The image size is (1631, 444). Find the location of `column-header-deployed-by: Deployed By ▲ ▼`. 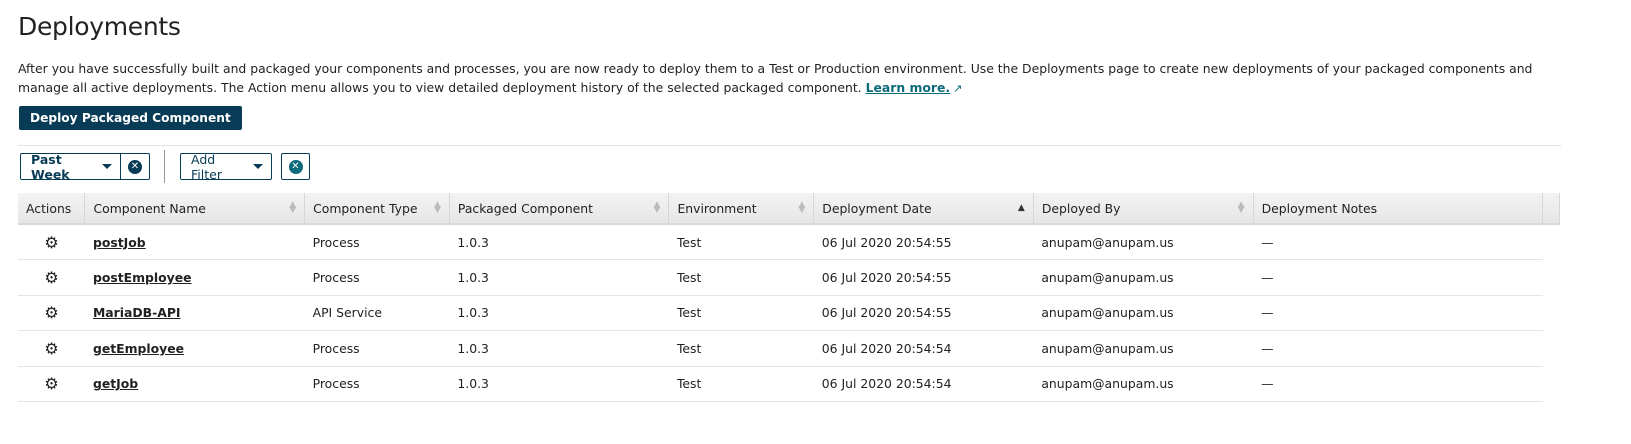

column-header-deployed-by: Deployed By ▲ ▼ is located at coordinates (1143, 209).